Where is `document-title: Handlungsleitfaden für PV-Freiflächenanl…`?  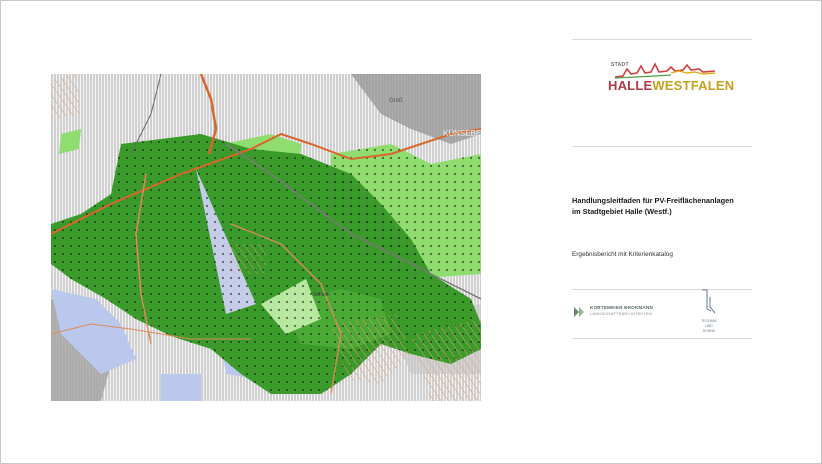
document-title: Handlungsleitfaden für PV-Freiflächenanl… is located at coordinates (667, 206).